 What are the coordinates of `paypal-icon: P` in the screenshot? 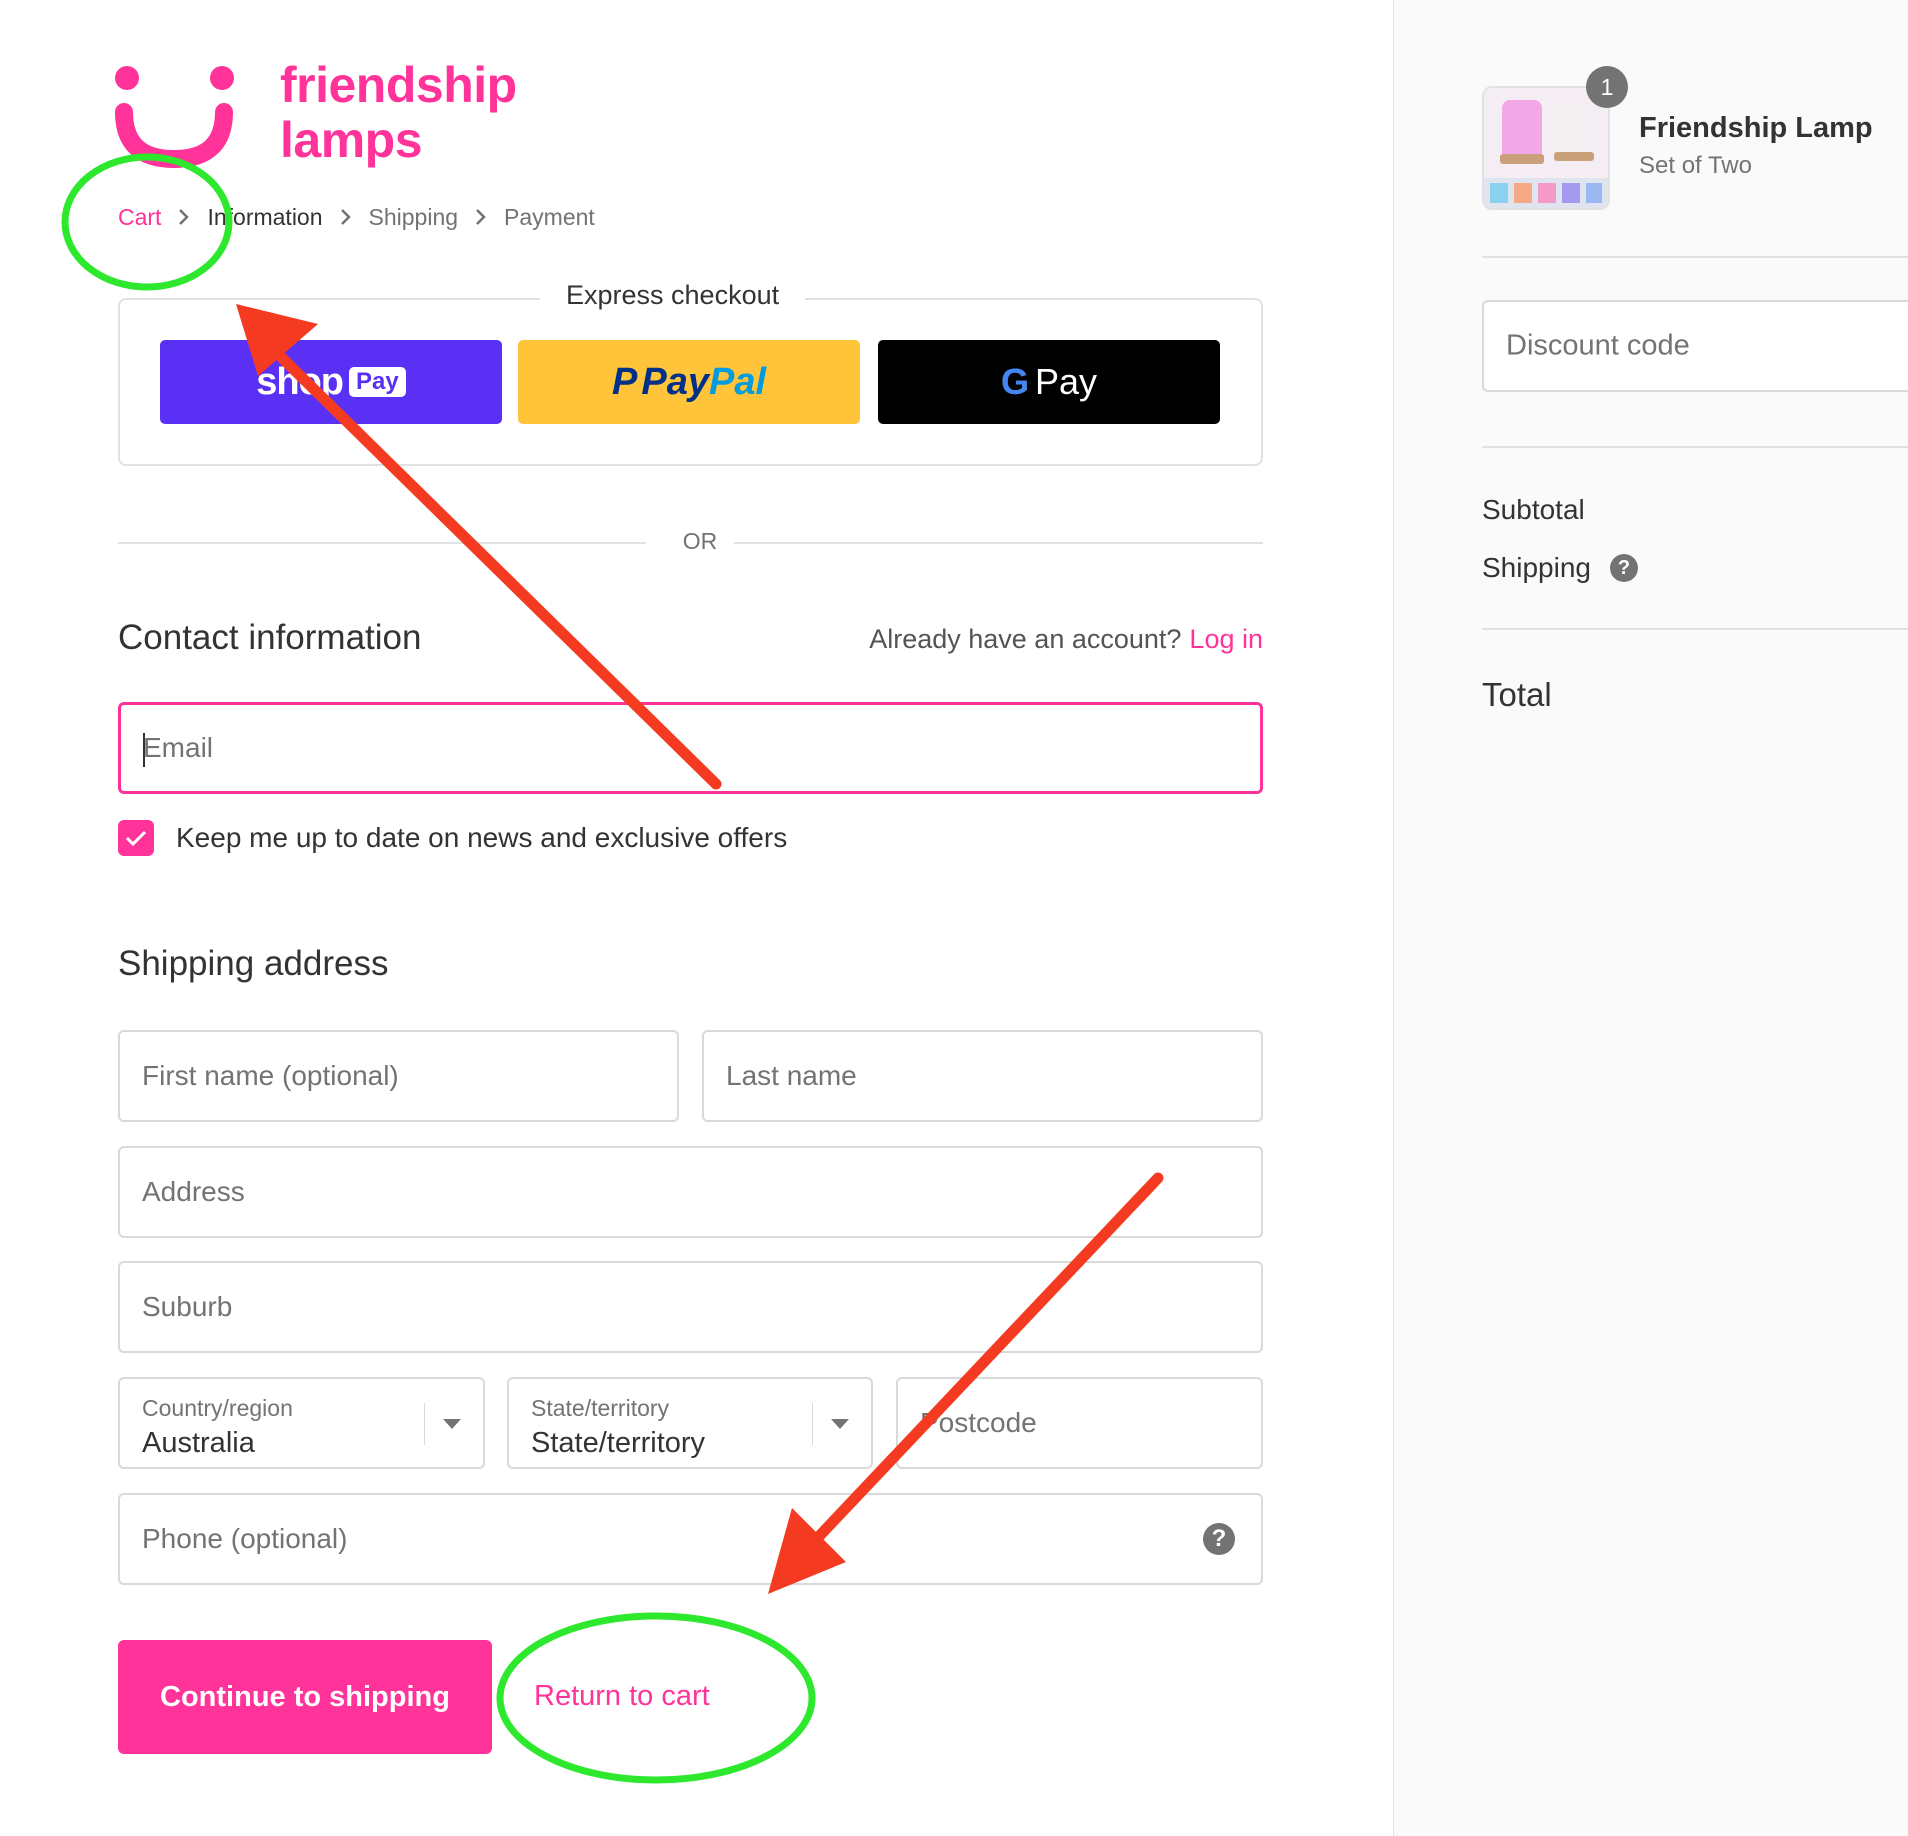 It's located at (624, 381).